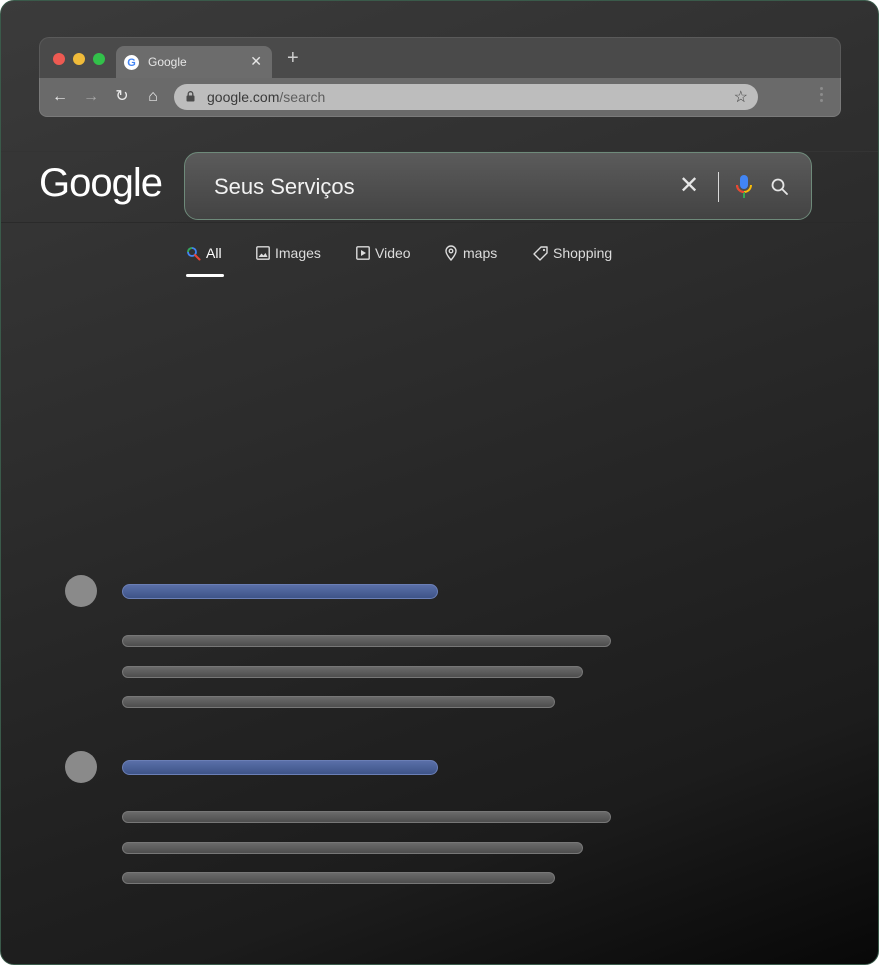  I want to click on home-button: ⌂, so click(153, 97).